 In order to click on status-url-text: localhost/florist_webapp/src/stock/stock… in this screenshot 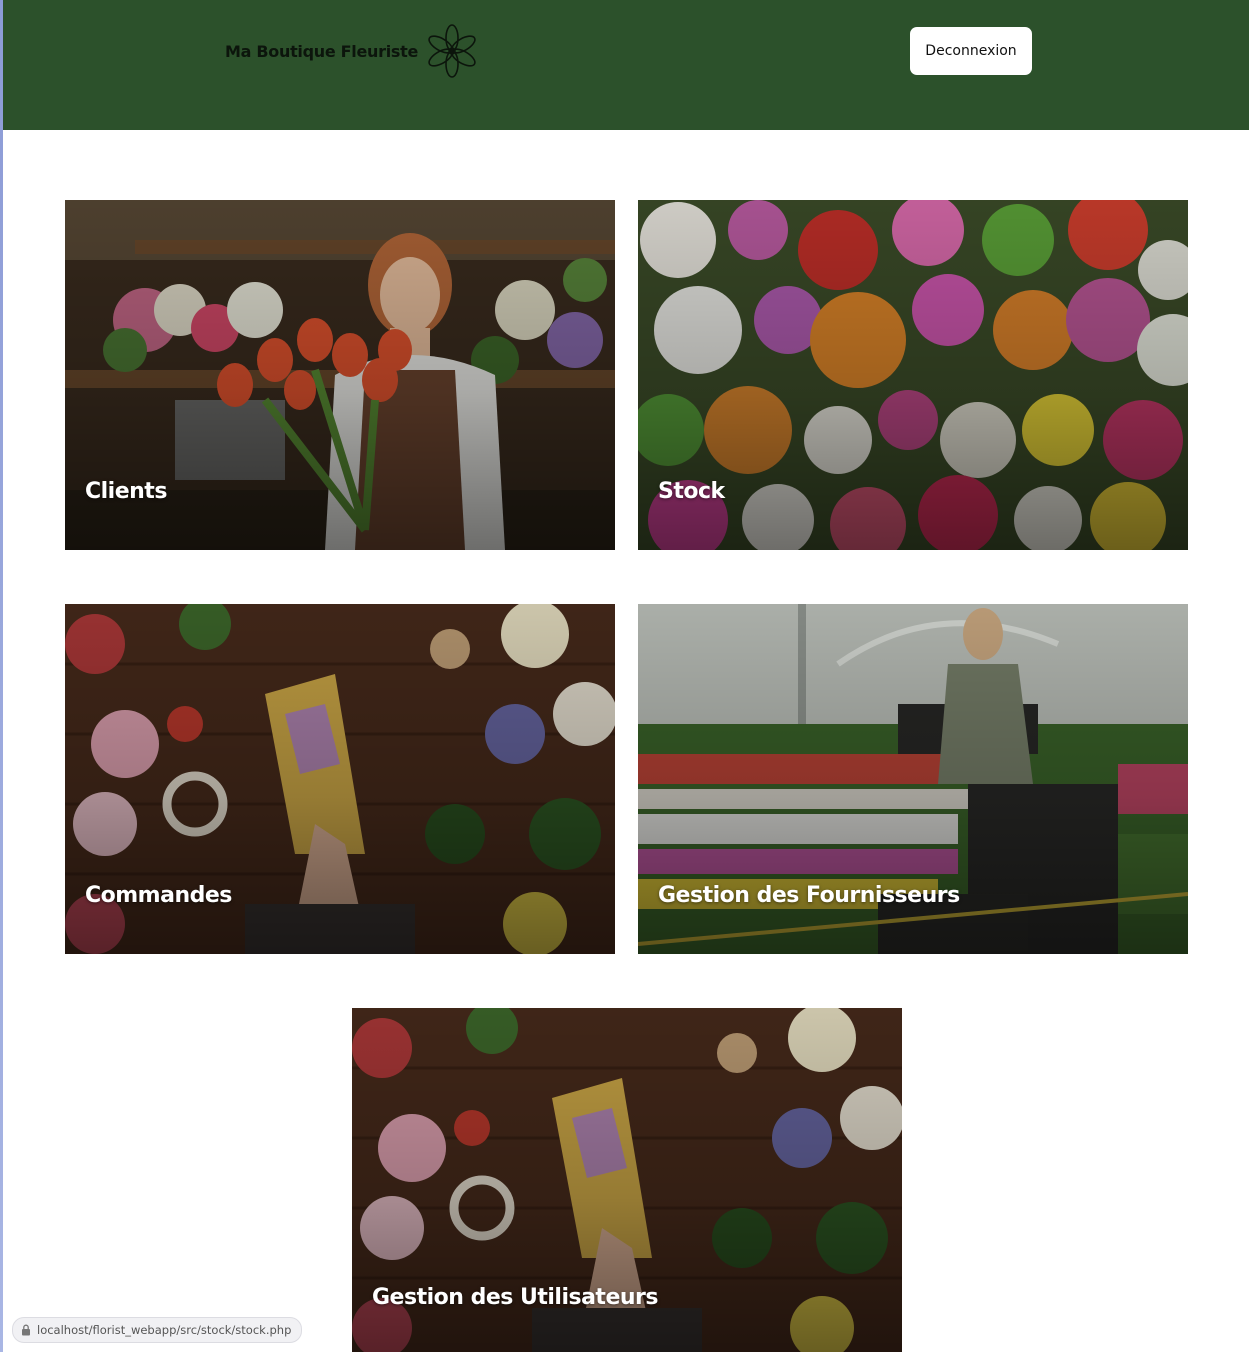, I will do `click(164, 1330)`.